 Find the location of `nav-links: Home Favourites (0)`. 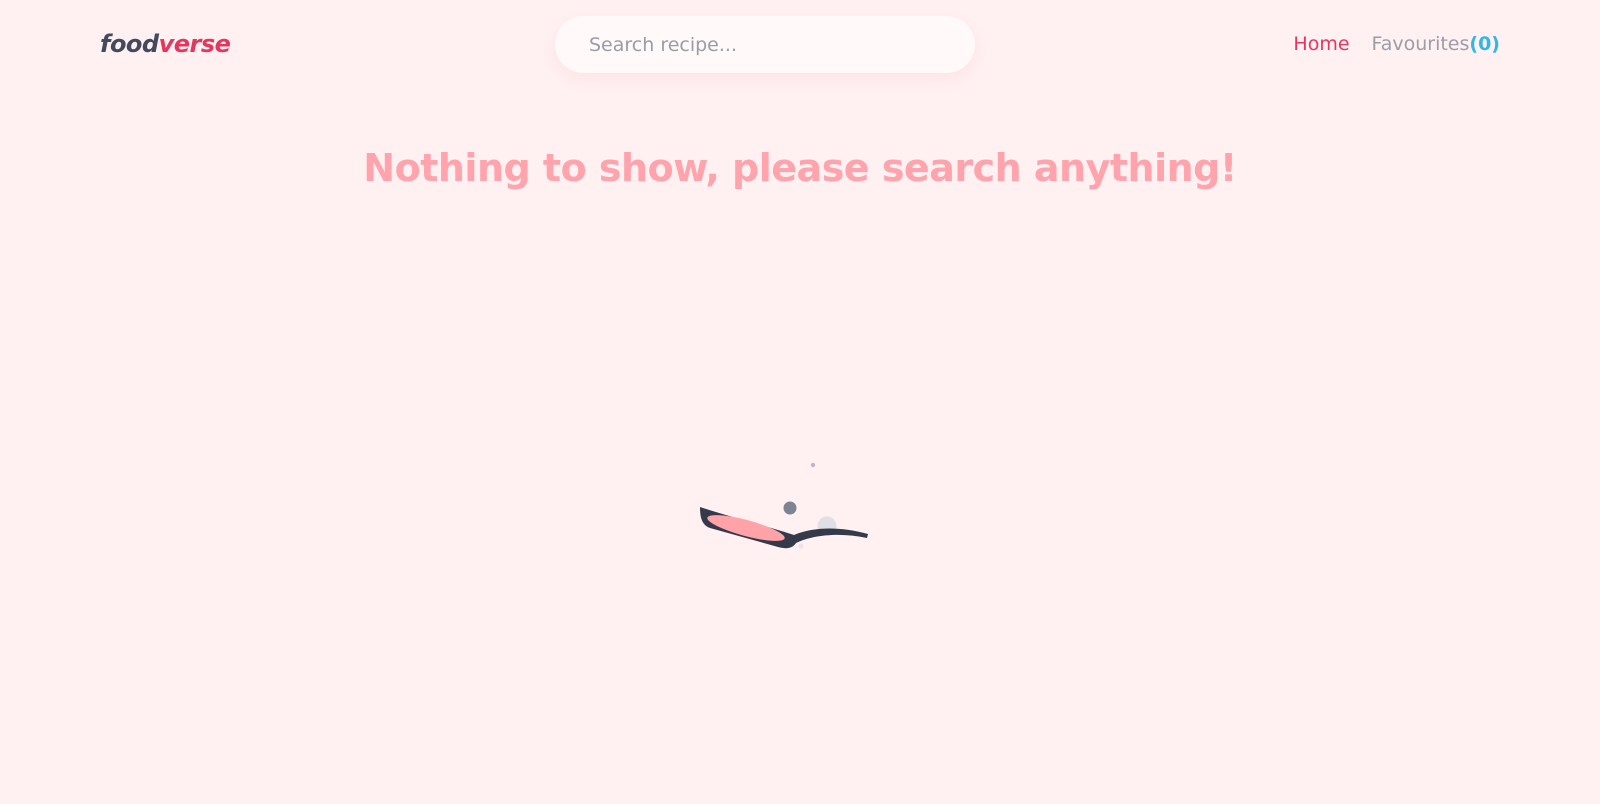

nav-links: Home Favourites (0) is located at coordinates (1396, 44).